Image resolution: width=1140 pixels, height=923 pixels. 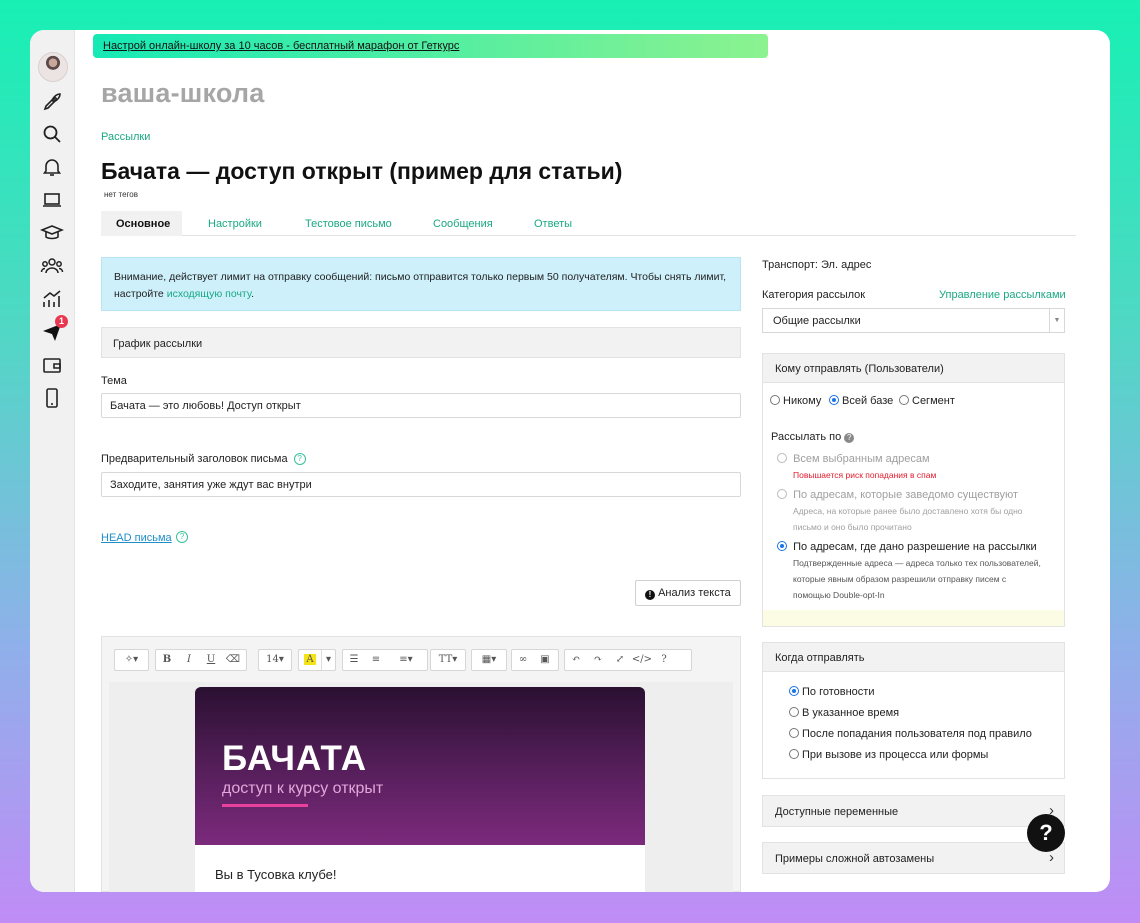 What do you see at coordinates (1056, 320) in the screenshot?
I see `chevron-down-icon: ▼` at bounding box center [1056, 320].